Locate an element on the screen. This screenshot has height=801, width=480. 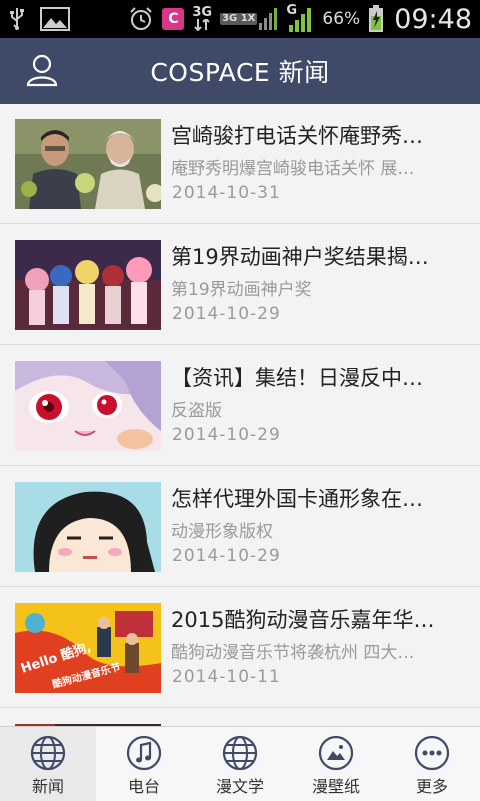
news-summary: 动漫形象版权 is located at coordinates (222, 532).